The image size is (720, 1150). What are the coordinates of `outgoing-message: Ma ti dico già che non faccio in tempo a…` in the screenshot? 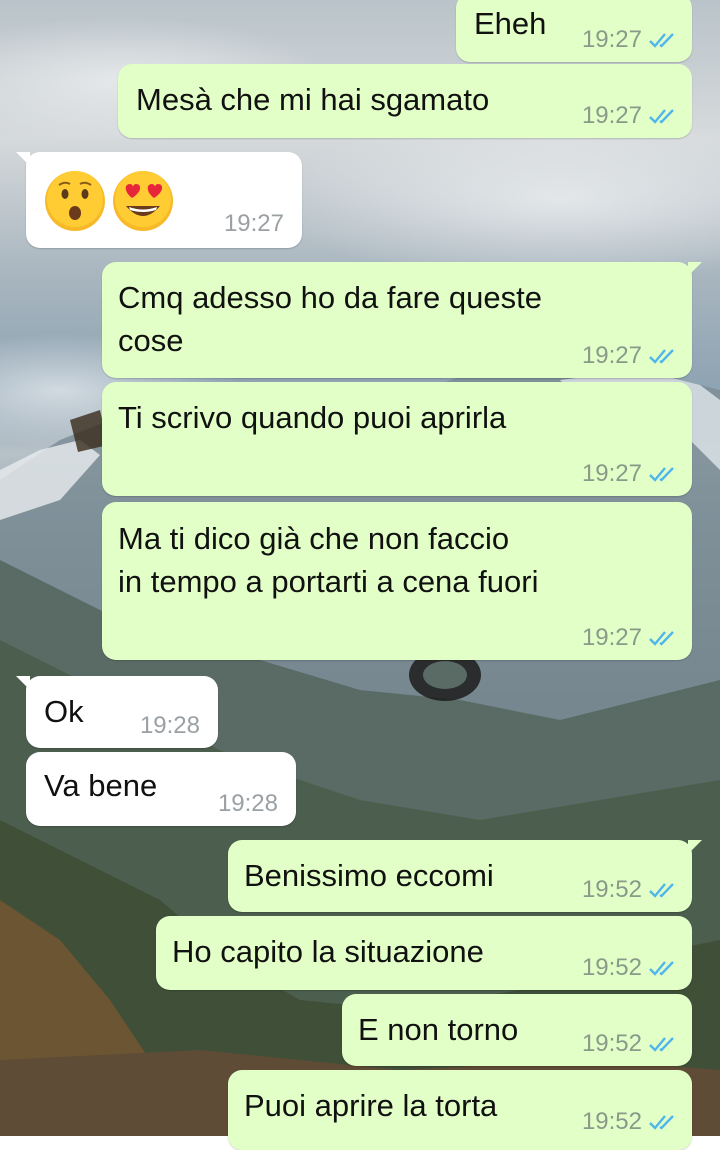 It's located at (397, 581).